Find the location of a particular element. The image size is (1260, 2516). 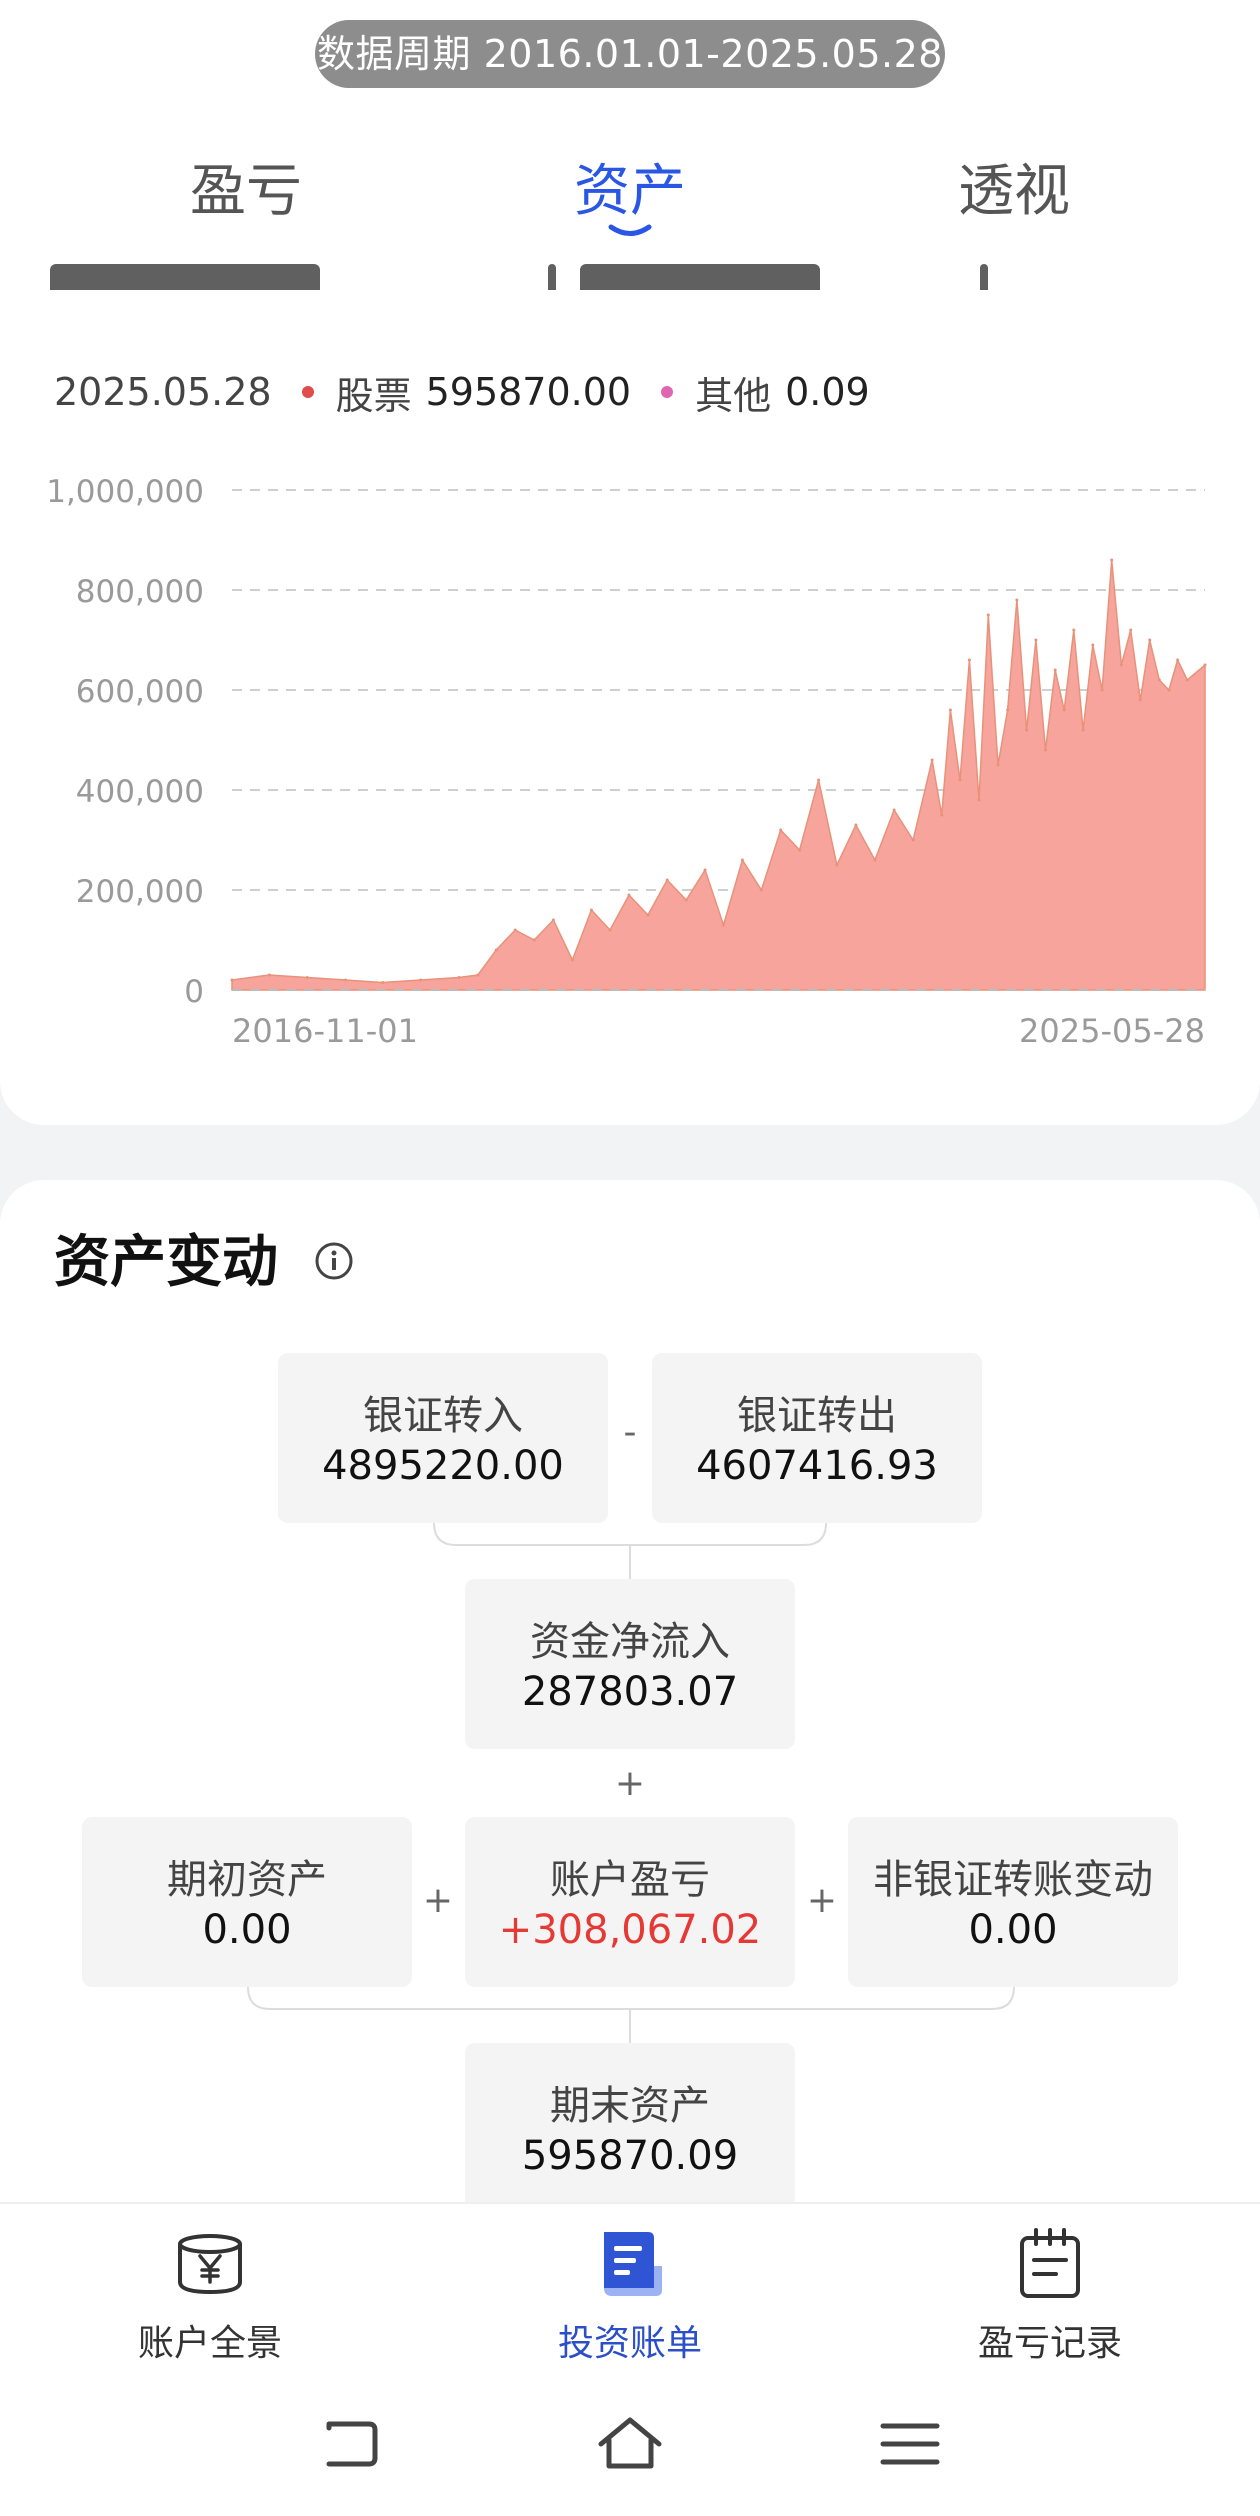

legend-dot-other is located at coordinates (667, 392).